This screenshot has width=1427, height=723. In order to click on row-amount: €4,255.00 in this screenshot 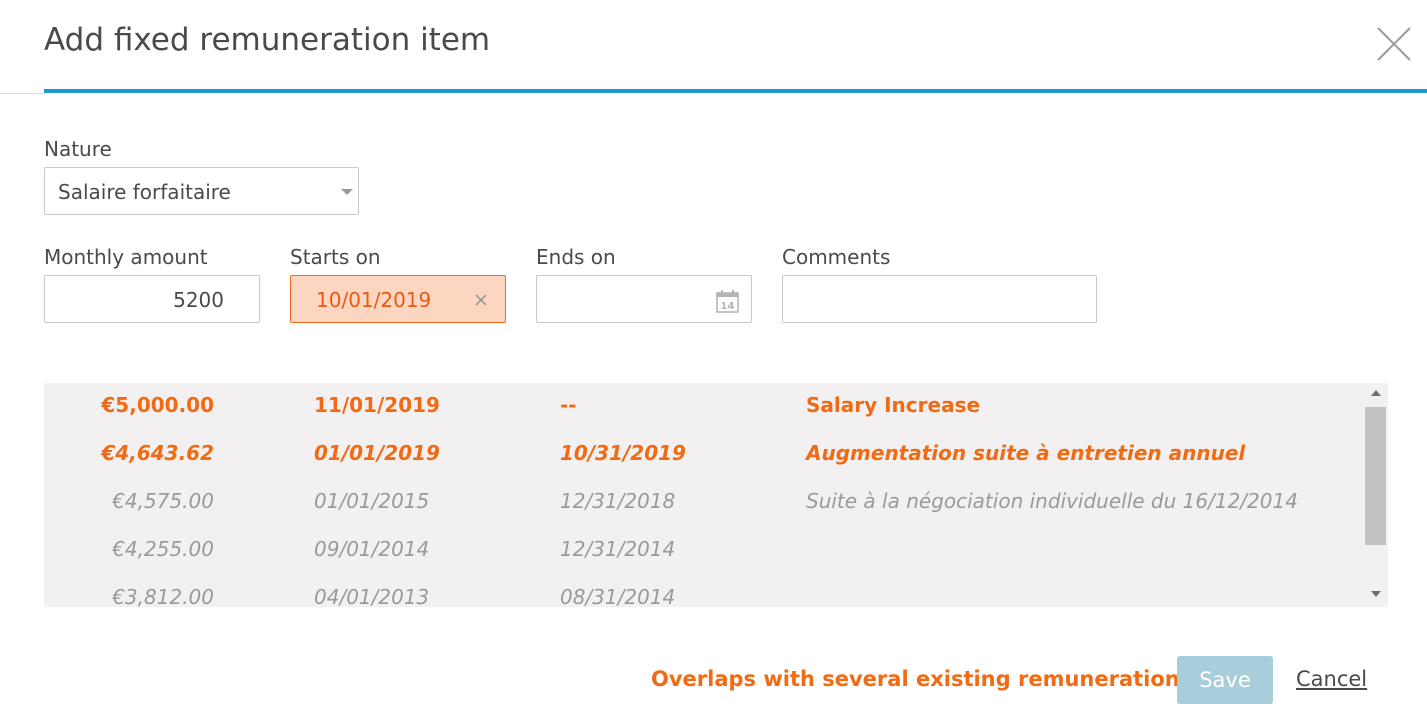, I will do `click(163, 549)`.